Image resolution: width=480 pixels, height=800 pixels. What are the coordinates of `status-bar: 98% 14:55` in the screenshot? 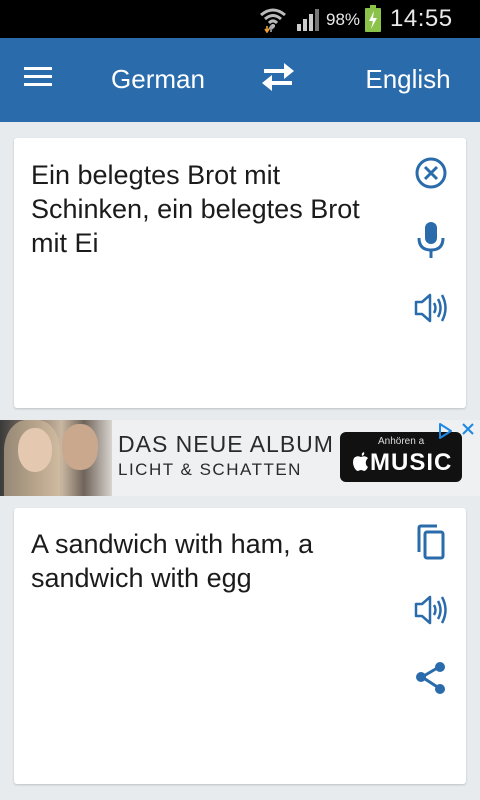 It's located at (240, 19).